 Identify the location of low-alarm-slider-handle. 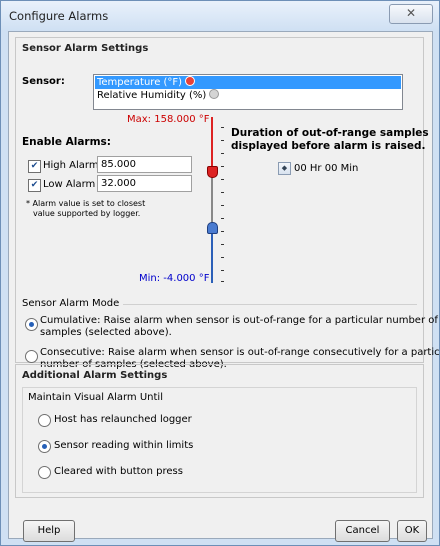
(212, 228).